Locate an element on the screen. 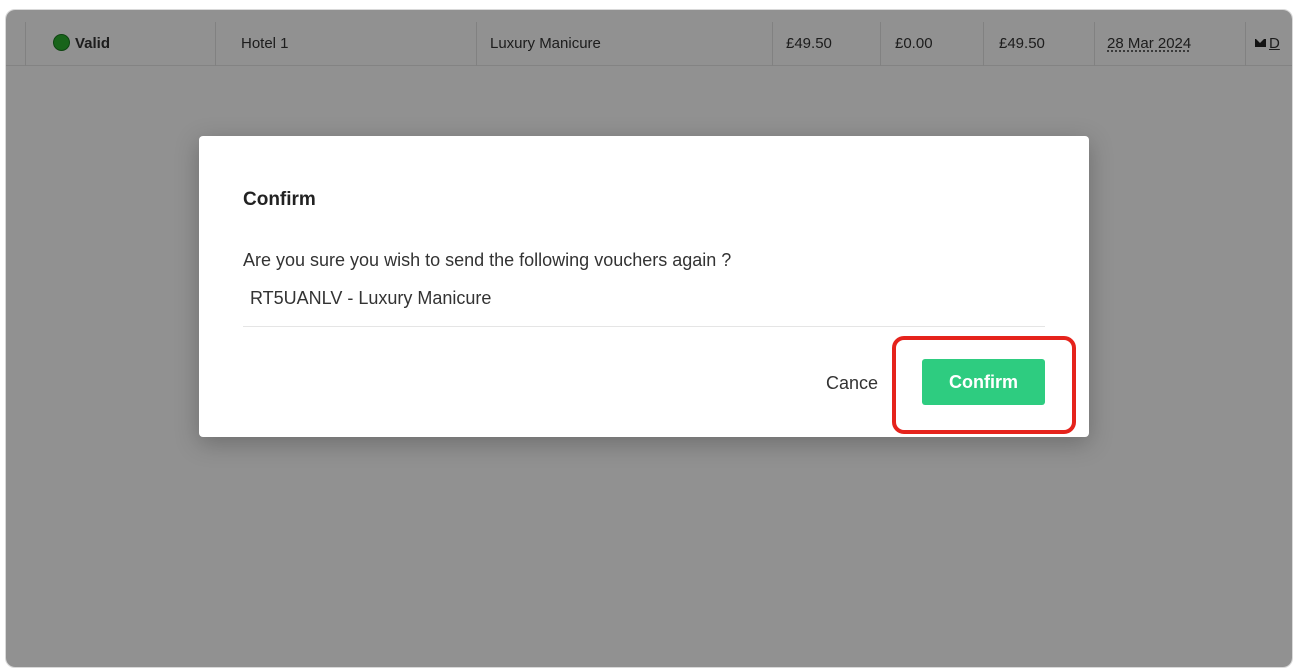 The height and width of the screenshot is (671, 1294). dialog-title: Confirm is located at coordinates (279, 199).